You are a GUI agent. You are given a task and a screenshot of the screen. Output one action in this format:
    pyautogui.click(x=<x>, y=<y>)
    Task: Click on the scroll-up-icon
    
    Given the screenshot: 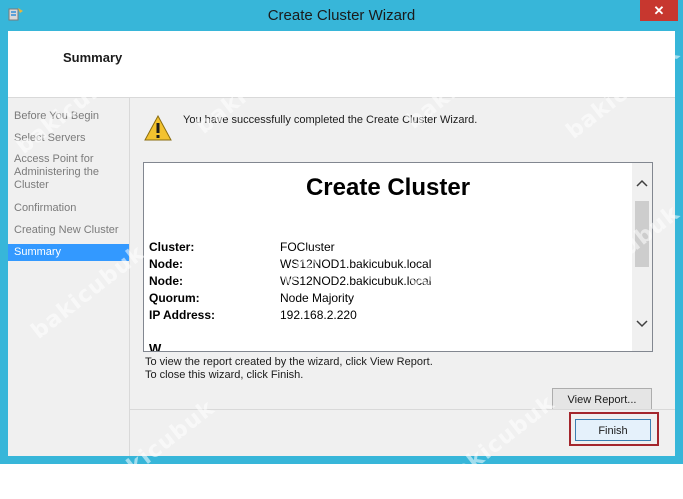 What is the action you would take?
    pyautogui.click(x=642, y=185)
    